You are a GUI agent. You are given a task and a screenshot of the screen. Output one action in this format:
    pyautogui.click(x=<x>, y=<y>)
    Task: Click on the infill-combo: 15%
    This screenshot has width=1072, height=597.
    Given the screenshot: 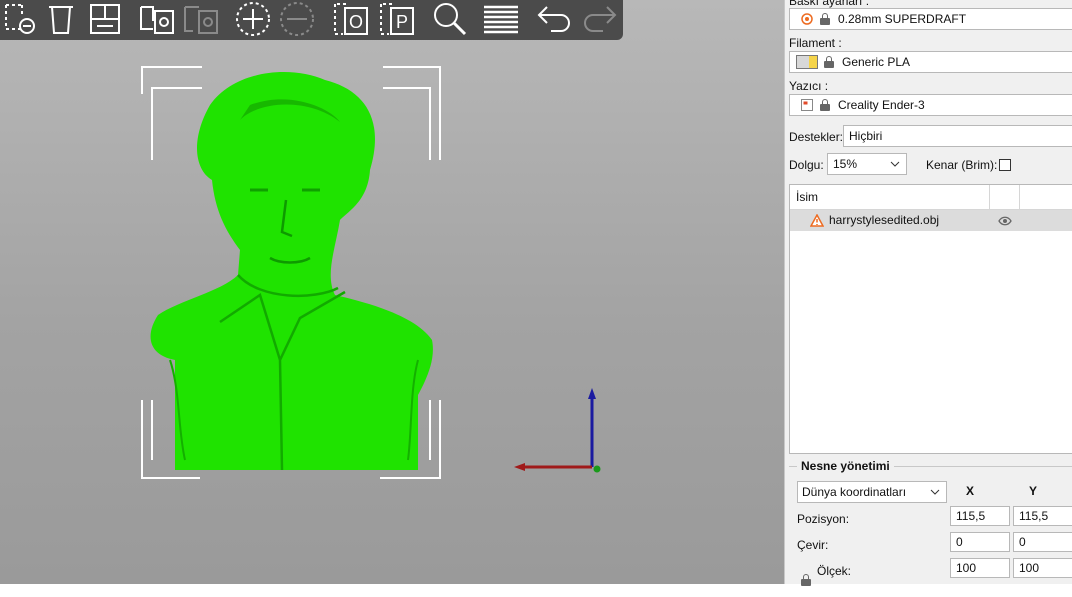 What is the action you would take?
    pyautogui.click(x=867, y=164)
    